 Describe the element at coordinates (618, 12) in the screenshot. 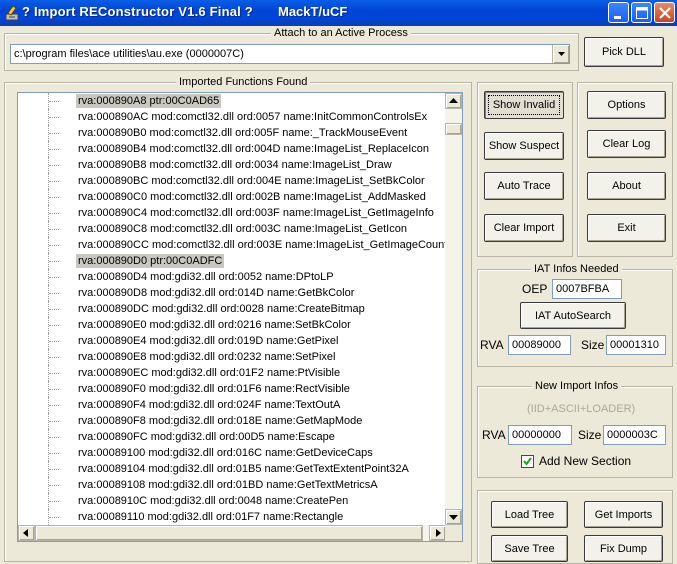

I see `minimize-button` at that location.